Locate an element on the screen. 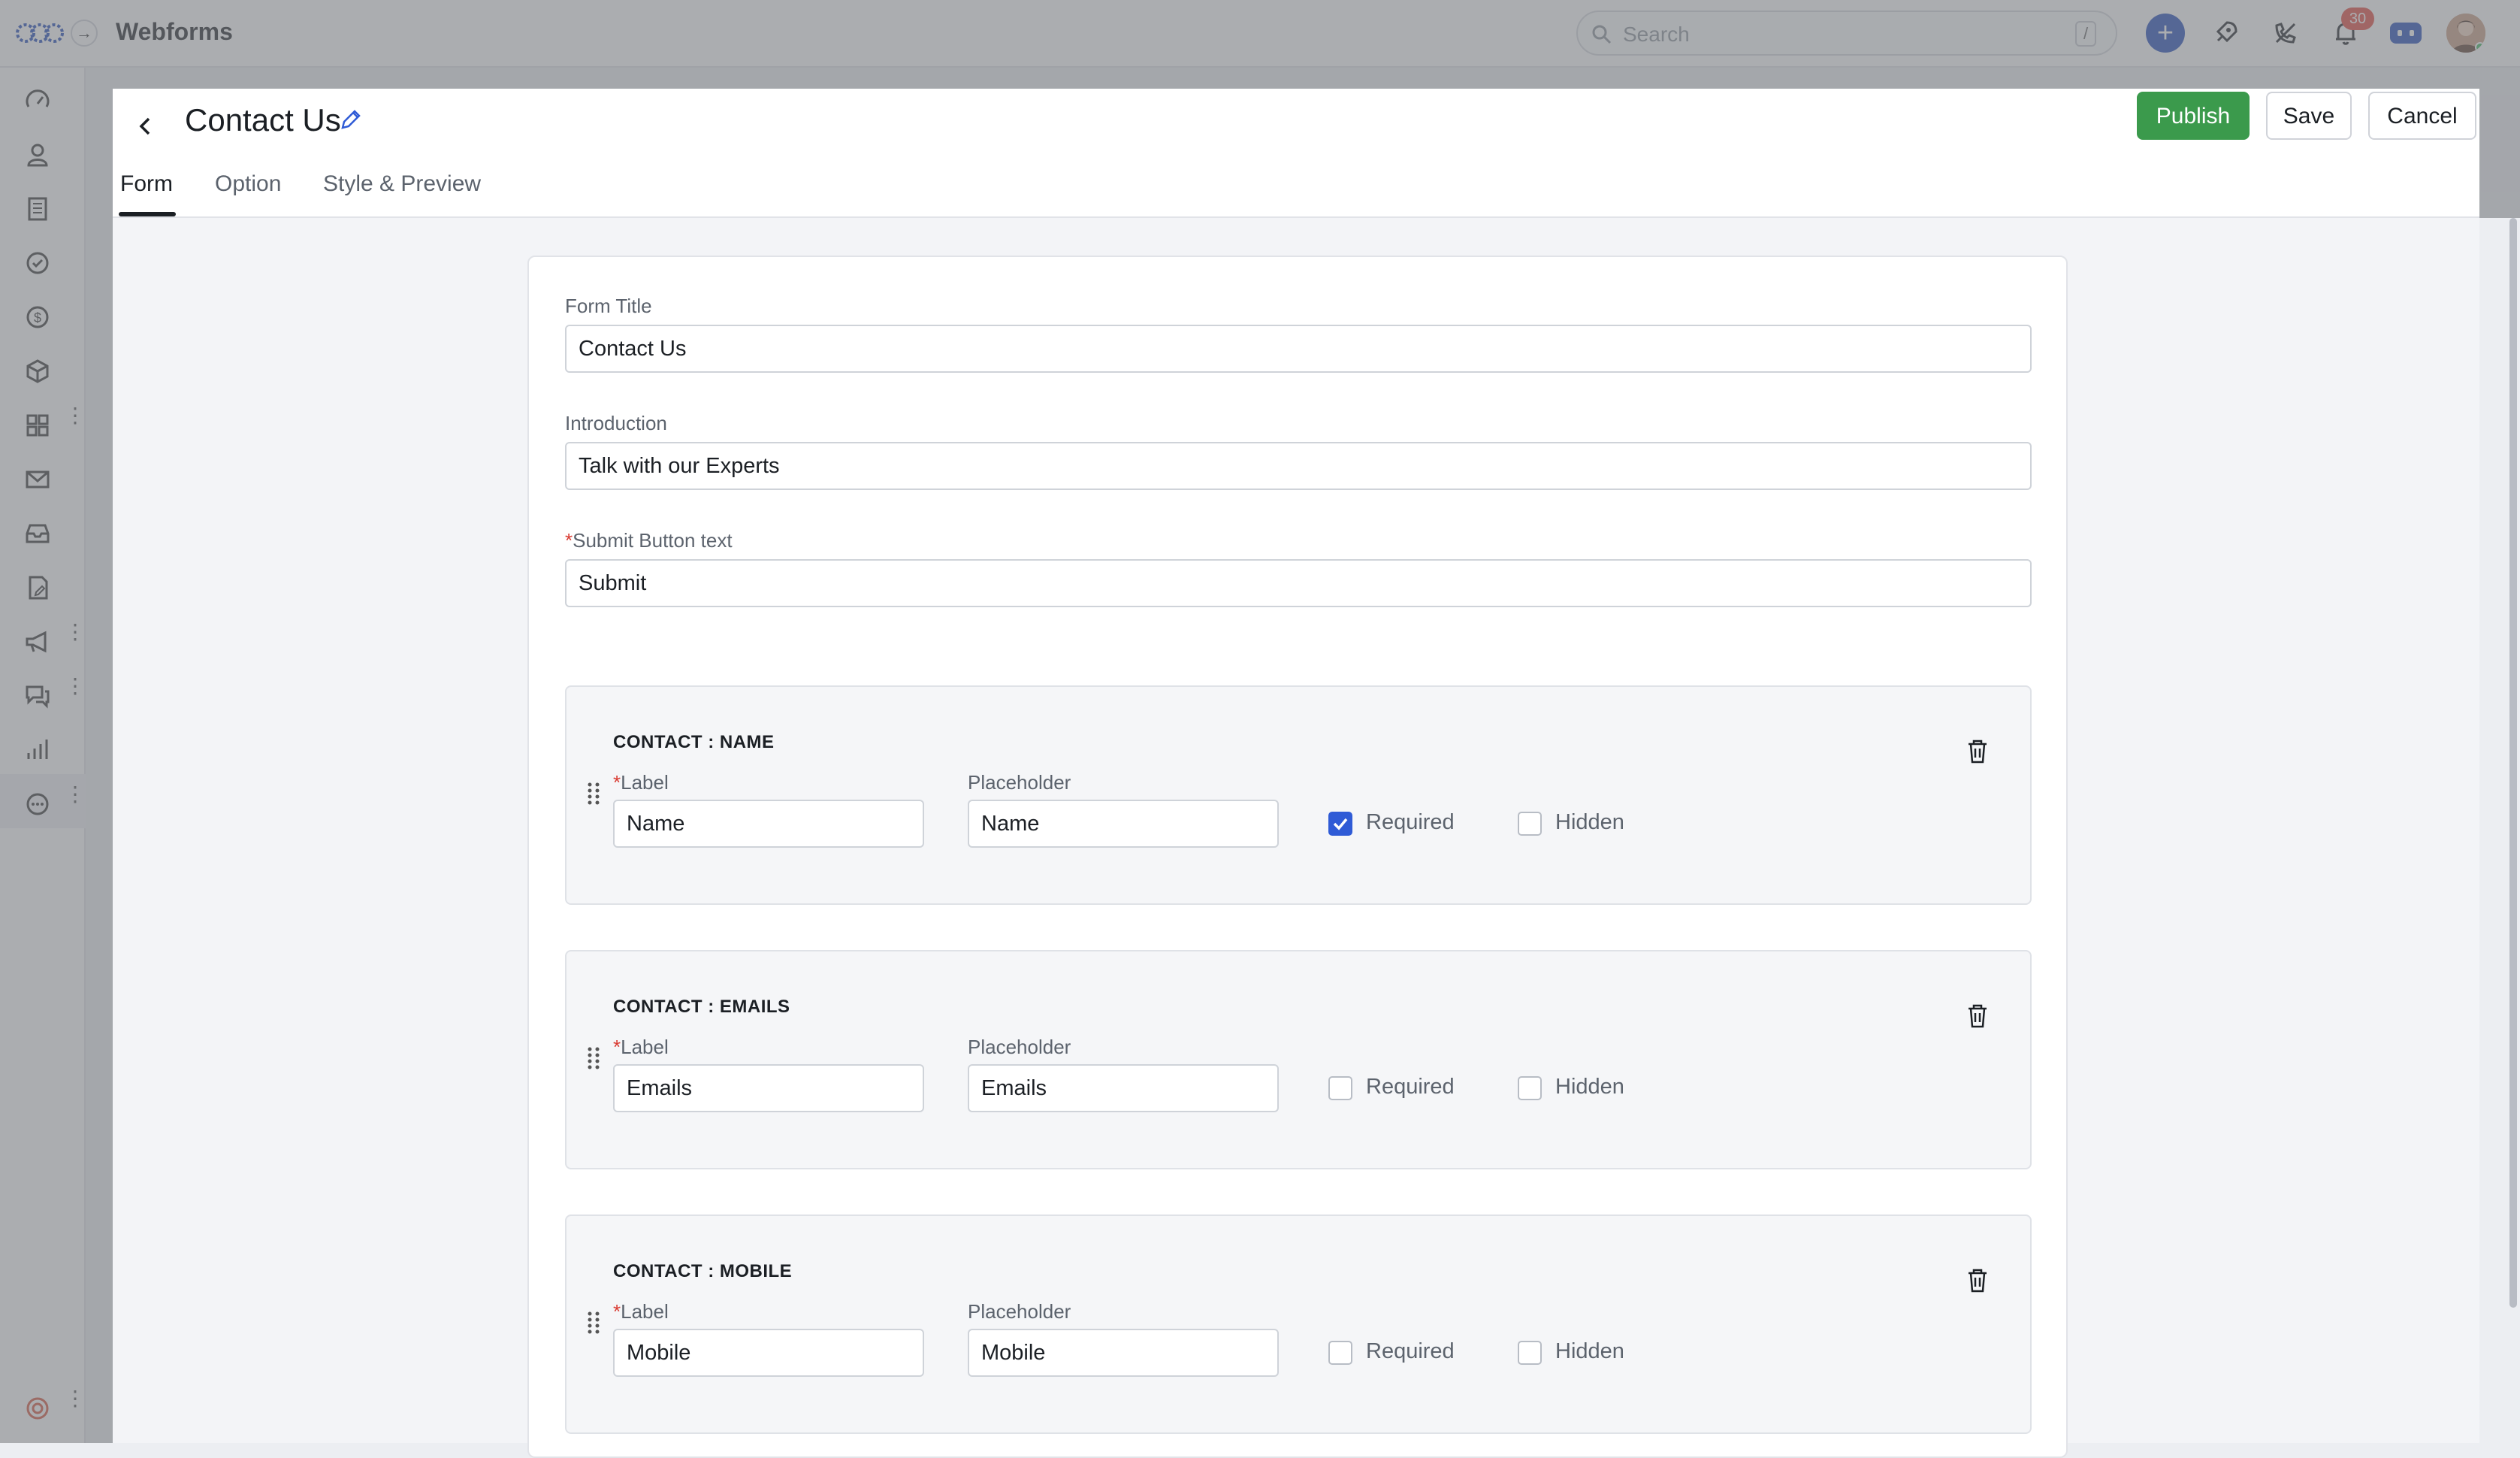 The width and height of the screenshot is (2520, 1458). nav-item-apps: ⋮ is located at coordinates (43, 422).